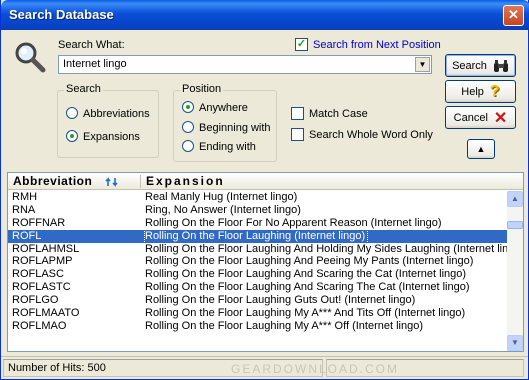  Describe the element at coordinates (235, 128) in the screenshot. I see `beginning-with-label: Beginning with` at that location.